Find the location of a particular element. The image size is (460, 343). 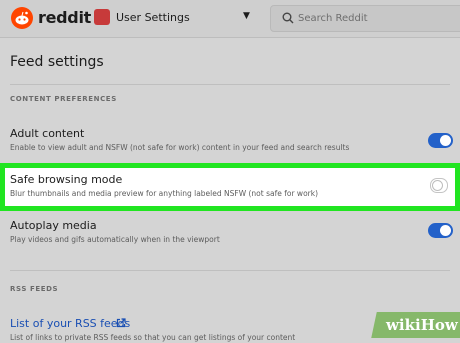

safe-browsing-toggle is located at coordinates (439, 185).